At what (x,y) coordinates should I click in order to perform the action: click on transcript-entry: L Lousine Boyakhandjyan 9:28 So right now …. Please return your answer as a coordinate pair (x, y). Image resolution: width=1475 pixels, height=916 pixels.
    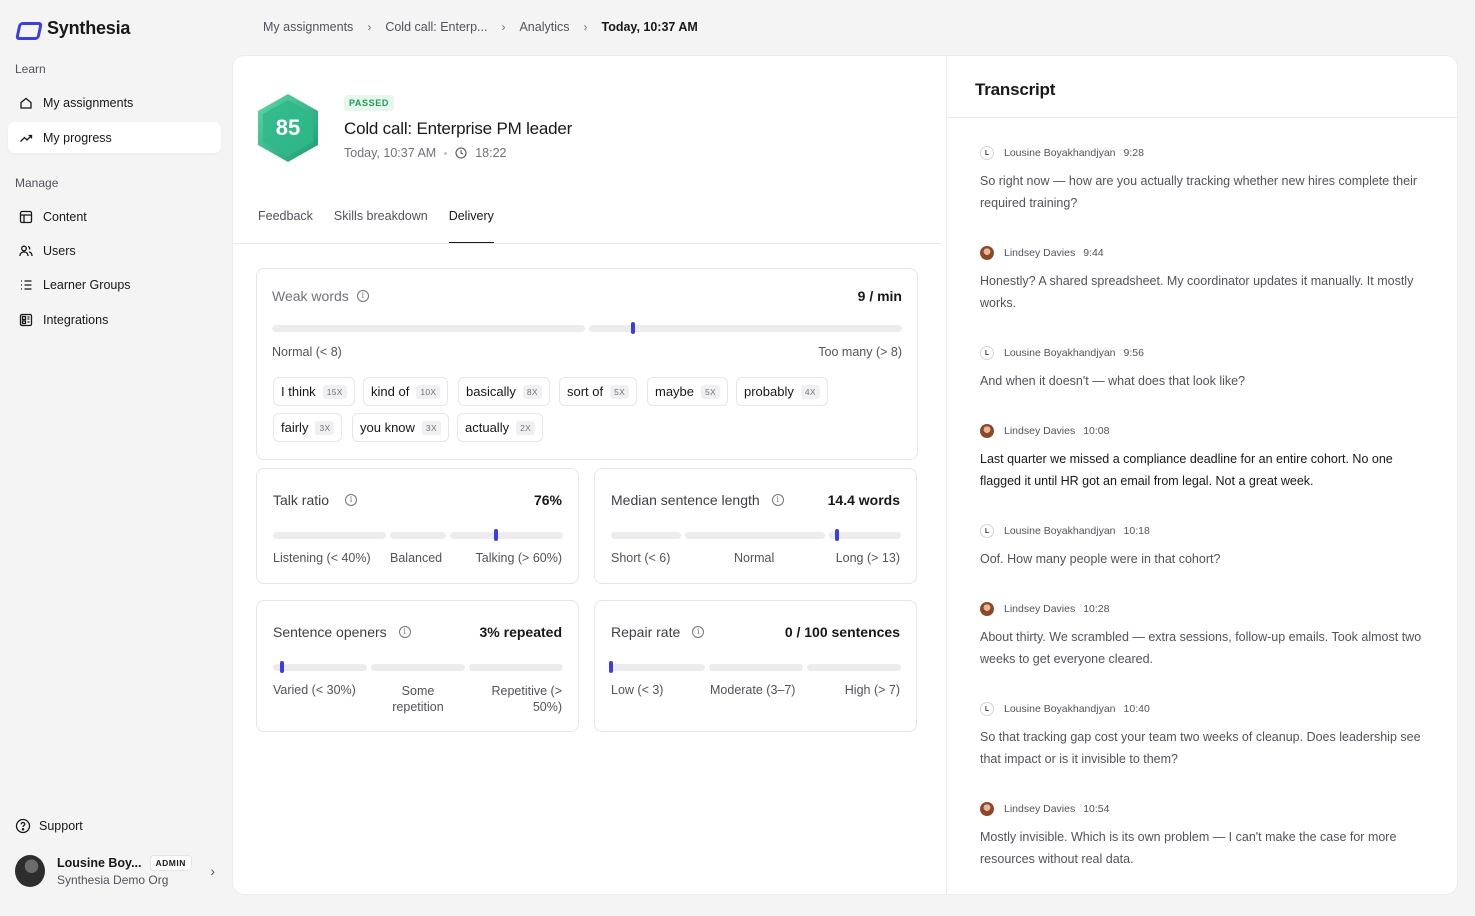
    Looking at the image, I should click on (1202, 180).